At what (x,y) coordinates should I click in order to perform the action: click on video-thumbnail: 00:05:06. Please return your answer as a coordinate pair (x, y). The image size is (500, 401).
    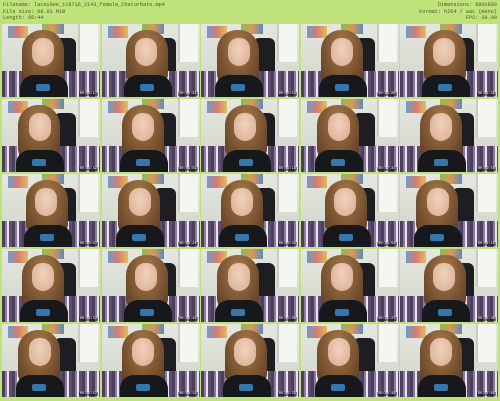
    Looking at the image, I should click on (250, 285).